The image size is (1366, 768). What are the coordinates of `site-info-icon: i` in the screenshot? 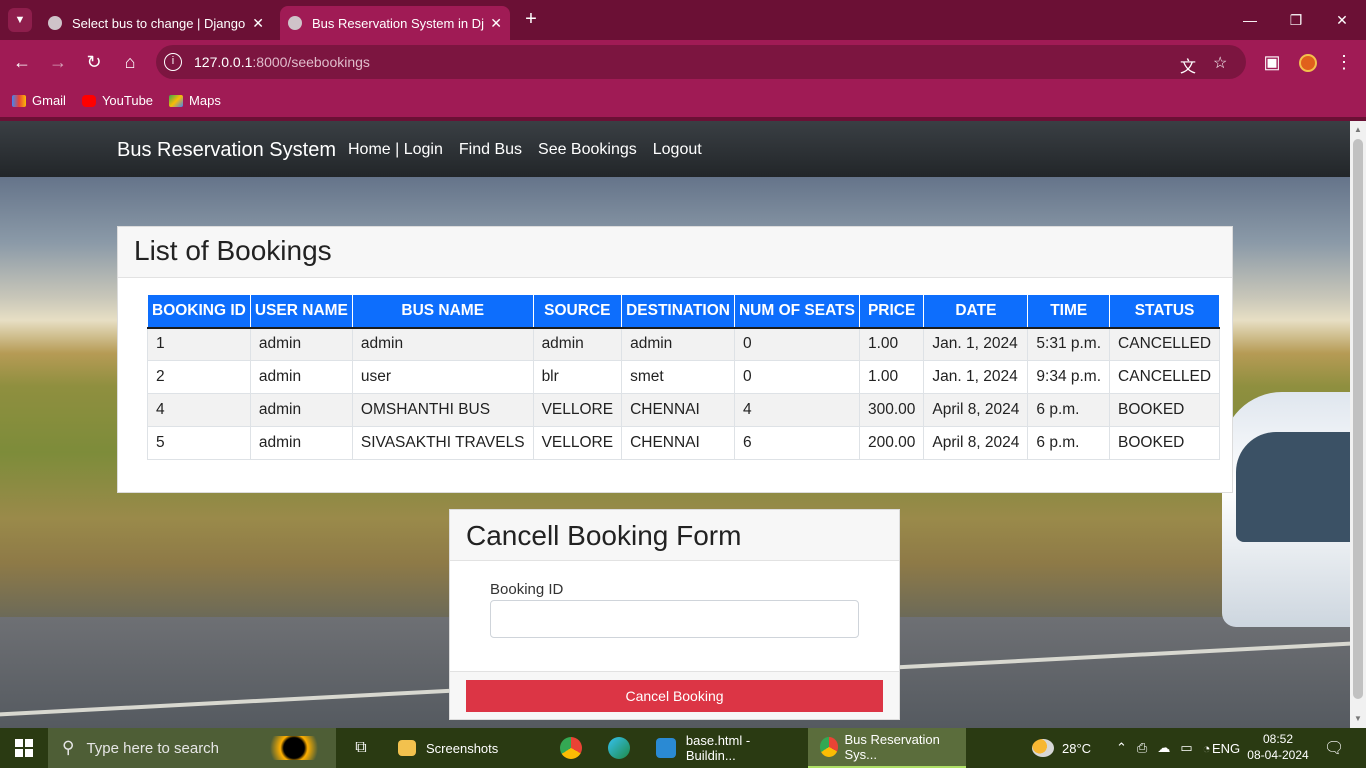 It's located at (173, 62).